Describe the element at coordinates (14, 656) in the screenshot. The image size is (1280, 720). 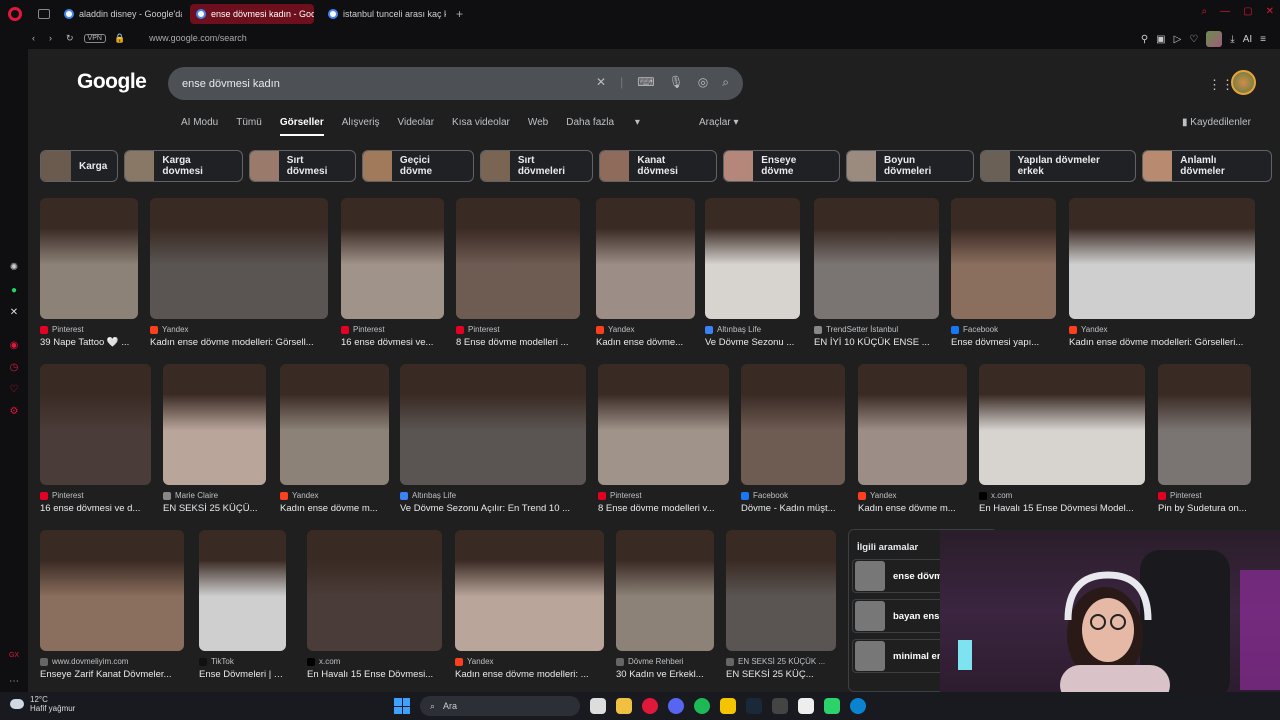
I see `gx-icon: GX` at that location.